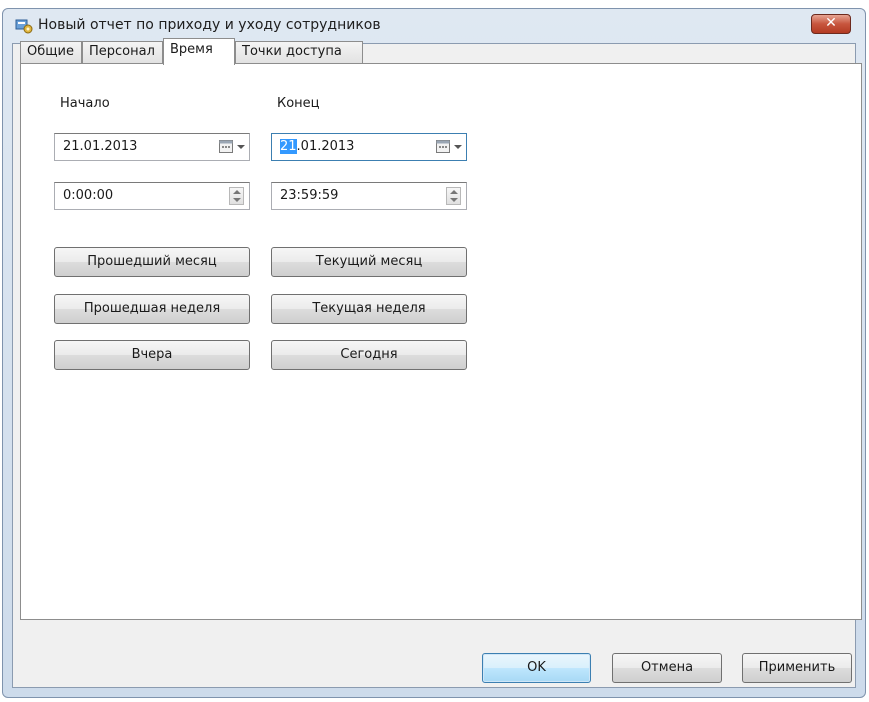 The image size is (869, 702). I want to click on close-icon: ✕, so click(831, 23).